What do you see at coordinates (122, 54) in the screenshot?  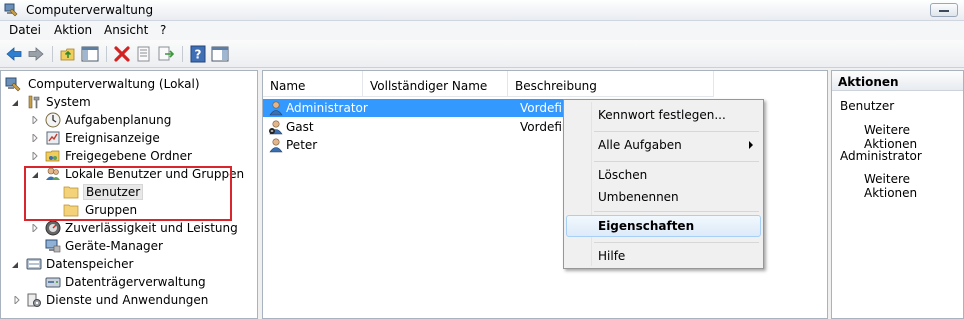 I see `delete-icon` at bounding box center [122, 54].